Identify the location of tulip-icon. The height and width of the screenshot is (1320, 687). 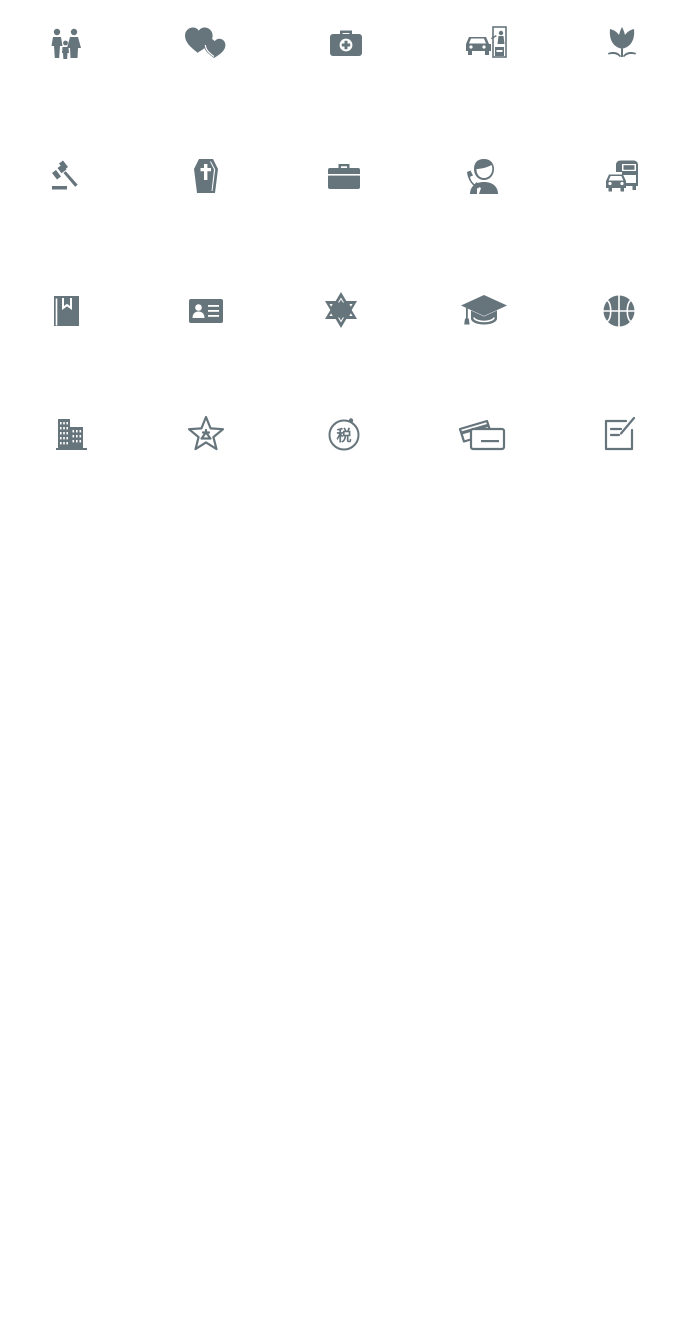
(622, 42).